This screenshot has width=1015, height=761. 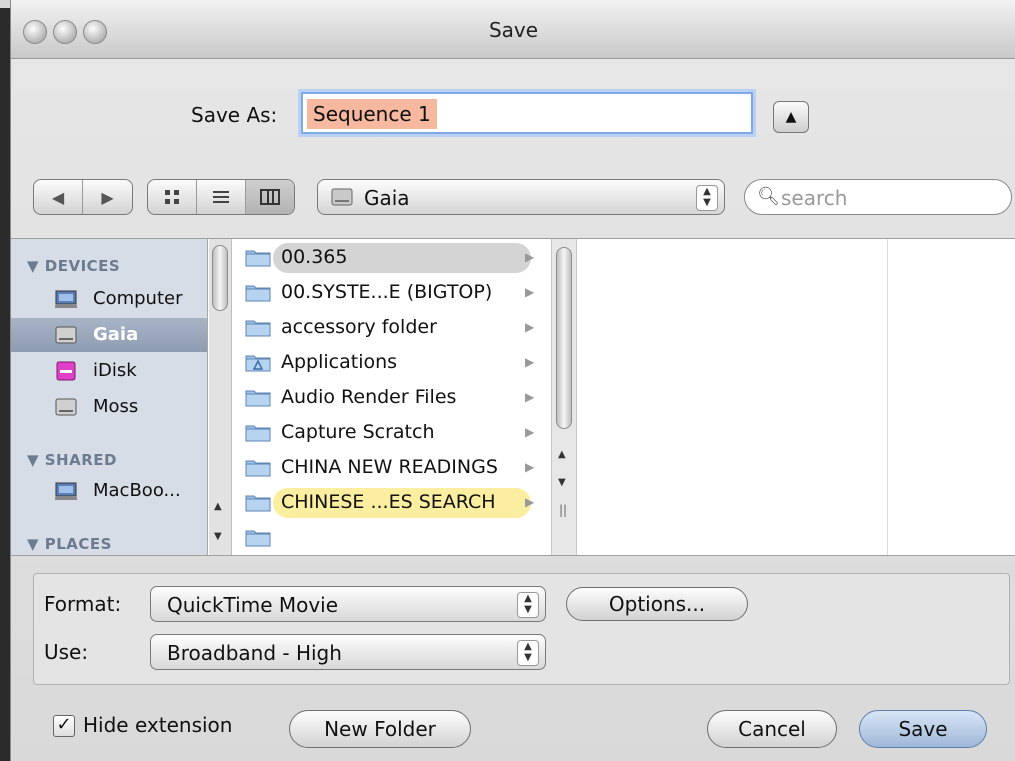 I want to click on title-bar: Save, so click(x=513, y=29).